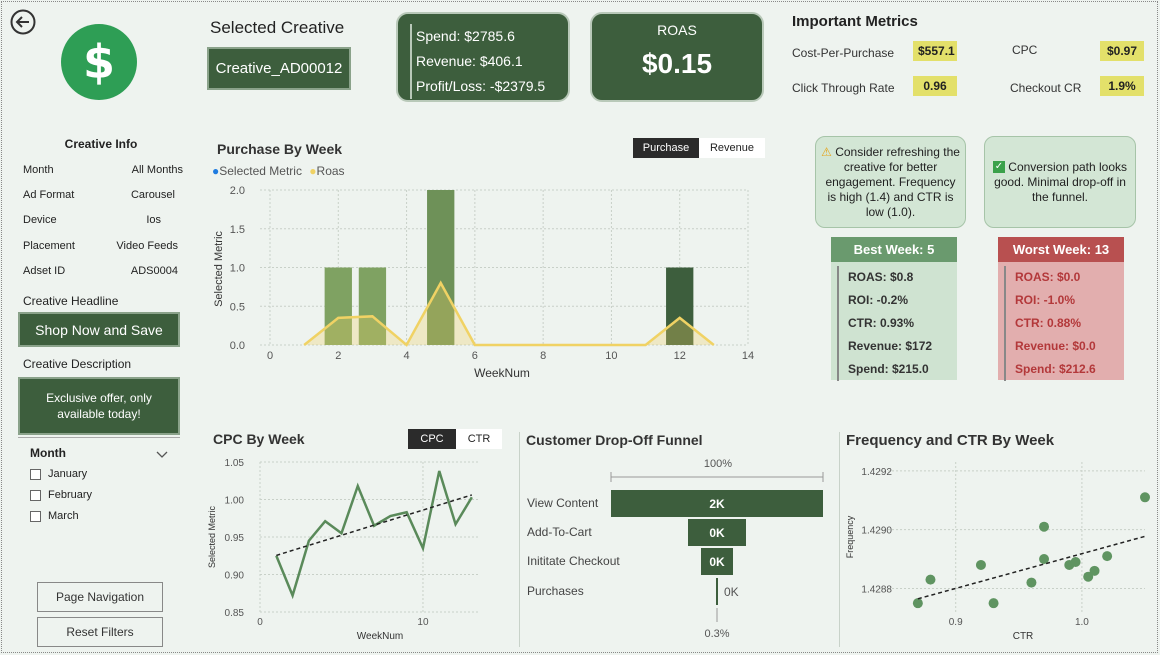 Image resolution: width=1160 pixels, height=655 pixels. I want to click on funnel-stage-label: Inititate Checkout, so click(573, 561).